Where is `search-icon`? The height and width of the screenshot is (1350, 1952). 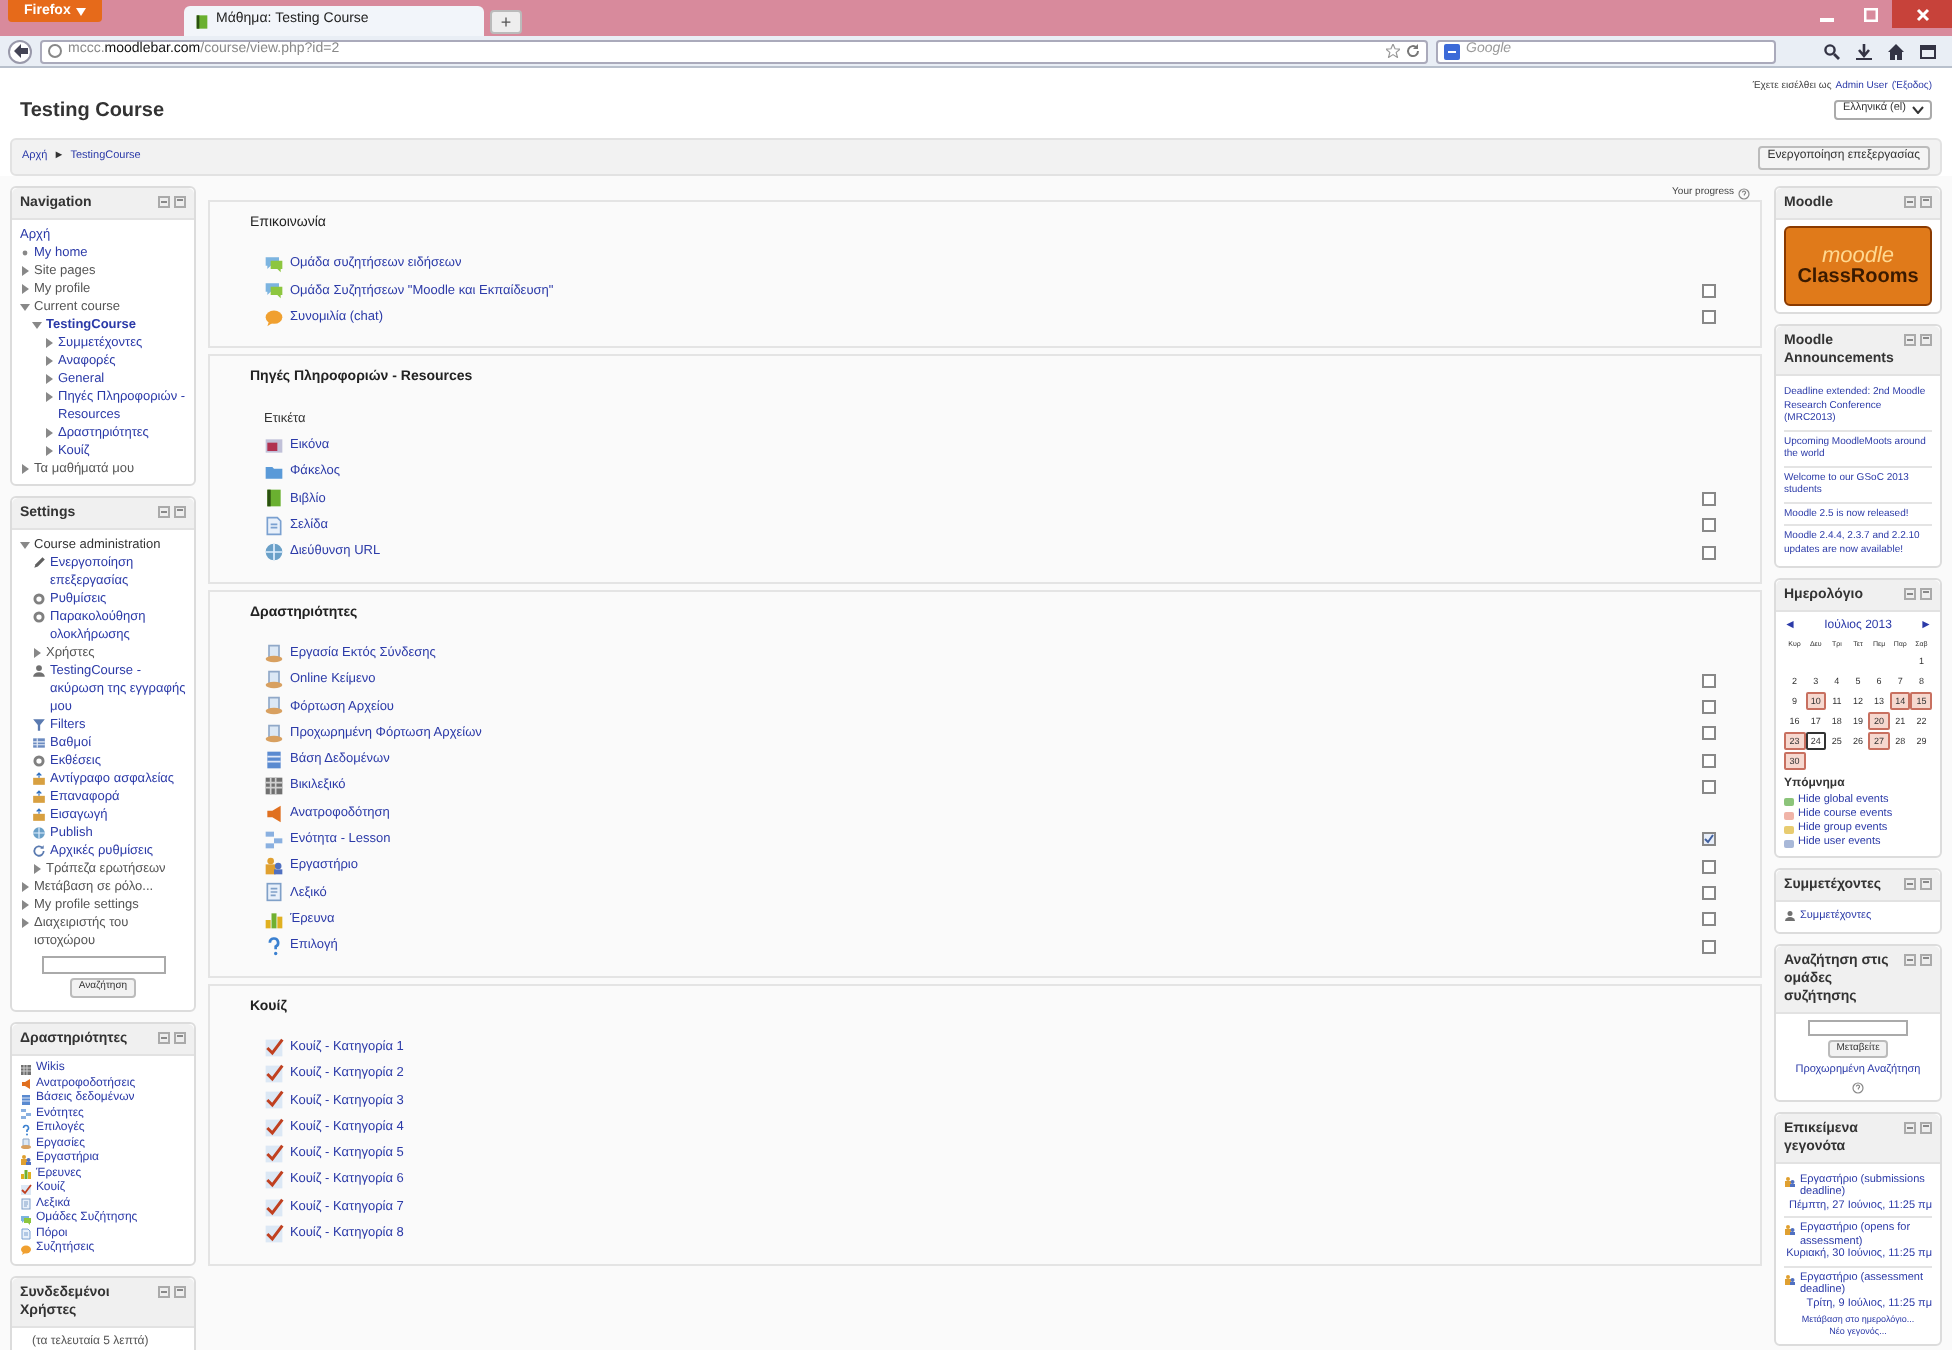
search-icon is located at coordinates (1832, 51).